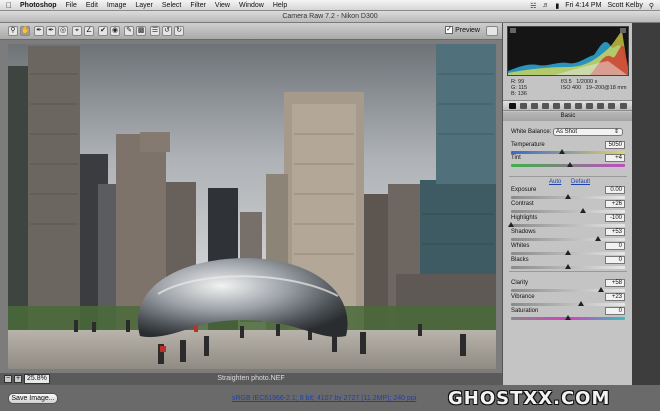 The height and width of the screenshot is (411, 660). Describe the element at coordinates (615, 311) in the screenshot. I see `saturation-value-field: 0` at that location.